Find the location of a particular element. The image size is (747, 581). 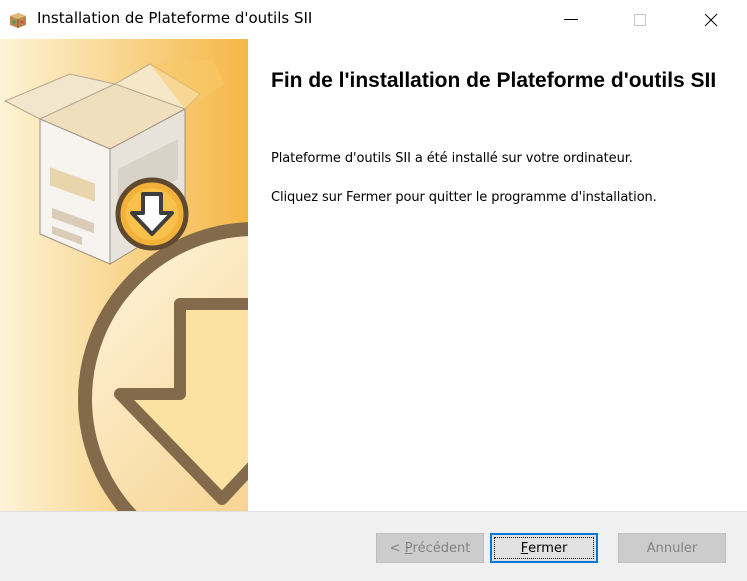

close-window-button is located at coordinates (711, 19).